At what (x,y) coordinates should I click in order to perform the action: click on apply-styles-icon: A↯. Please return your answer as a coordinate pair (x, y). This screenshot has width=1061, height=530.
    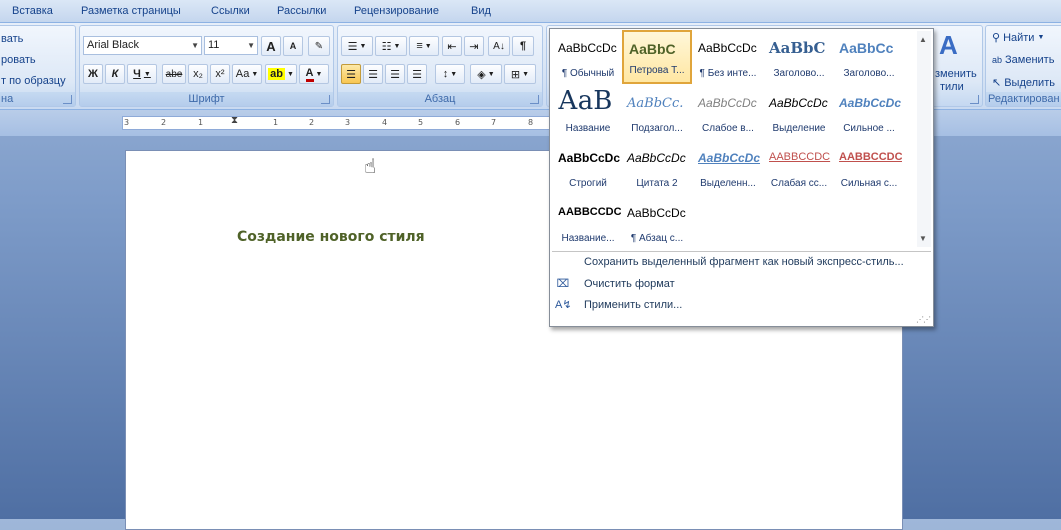
    Looking at the image, I should click on (563, 305).